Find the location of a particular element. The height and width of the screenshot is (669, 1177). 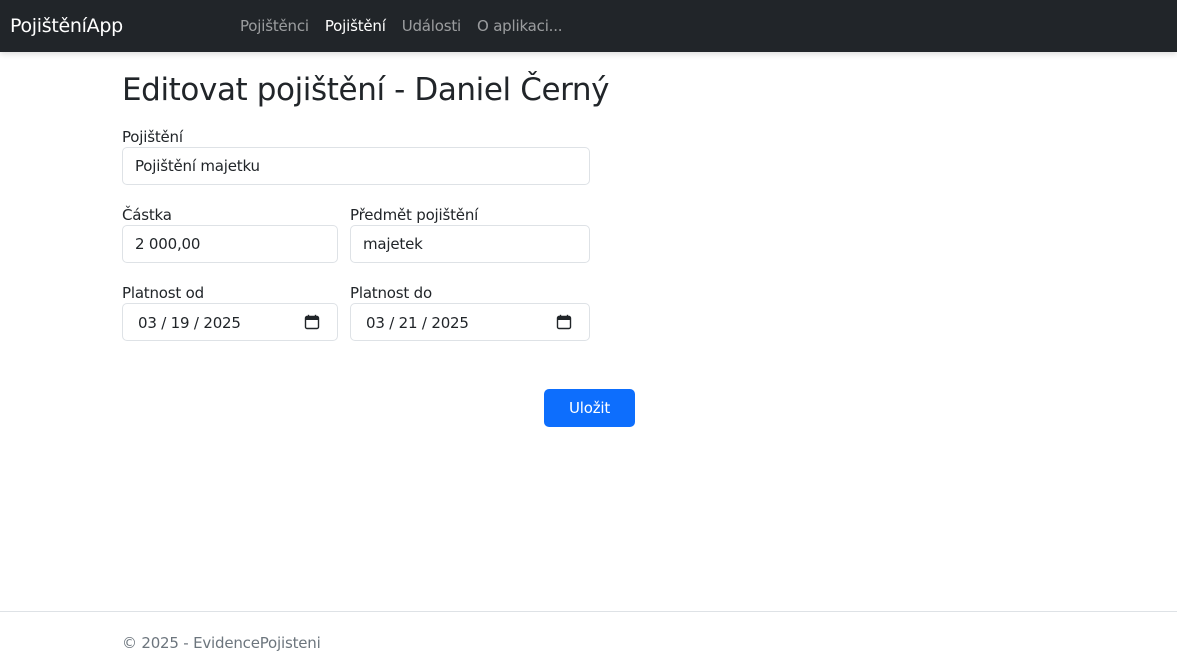

nav-link-pojistenci: Pojištěnci is located at coordinates (274, 26).